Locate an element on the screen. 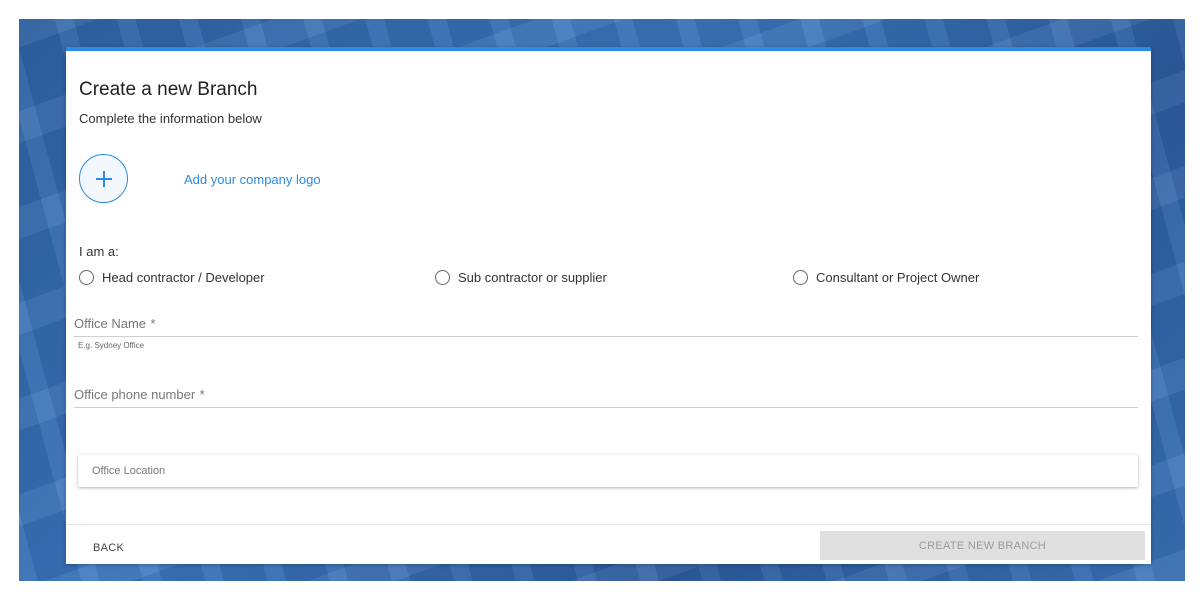 The height and width of the screenshot is (600, 1203). office-name-field: Office Name * is located at coordinates (606, 326).